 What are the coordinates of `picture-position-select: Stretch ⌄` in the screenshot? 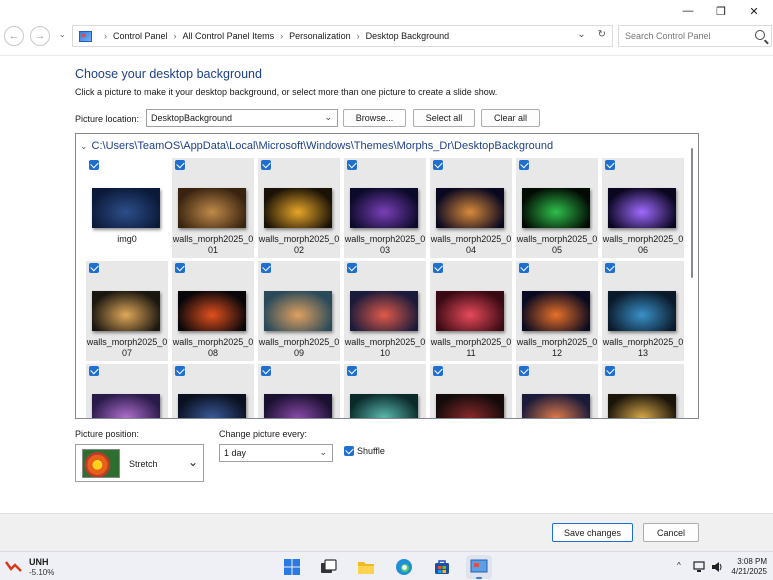 It's located at (139, 463).